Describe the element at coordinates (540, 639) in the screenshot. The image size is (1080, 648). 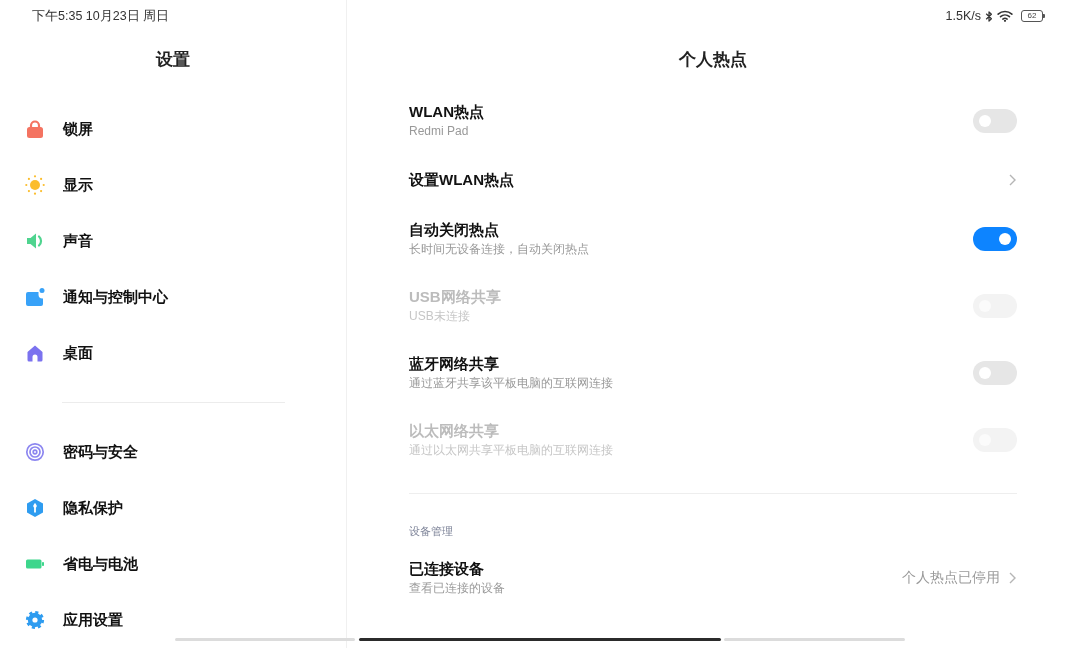
I see `gesture-bar` at that location.